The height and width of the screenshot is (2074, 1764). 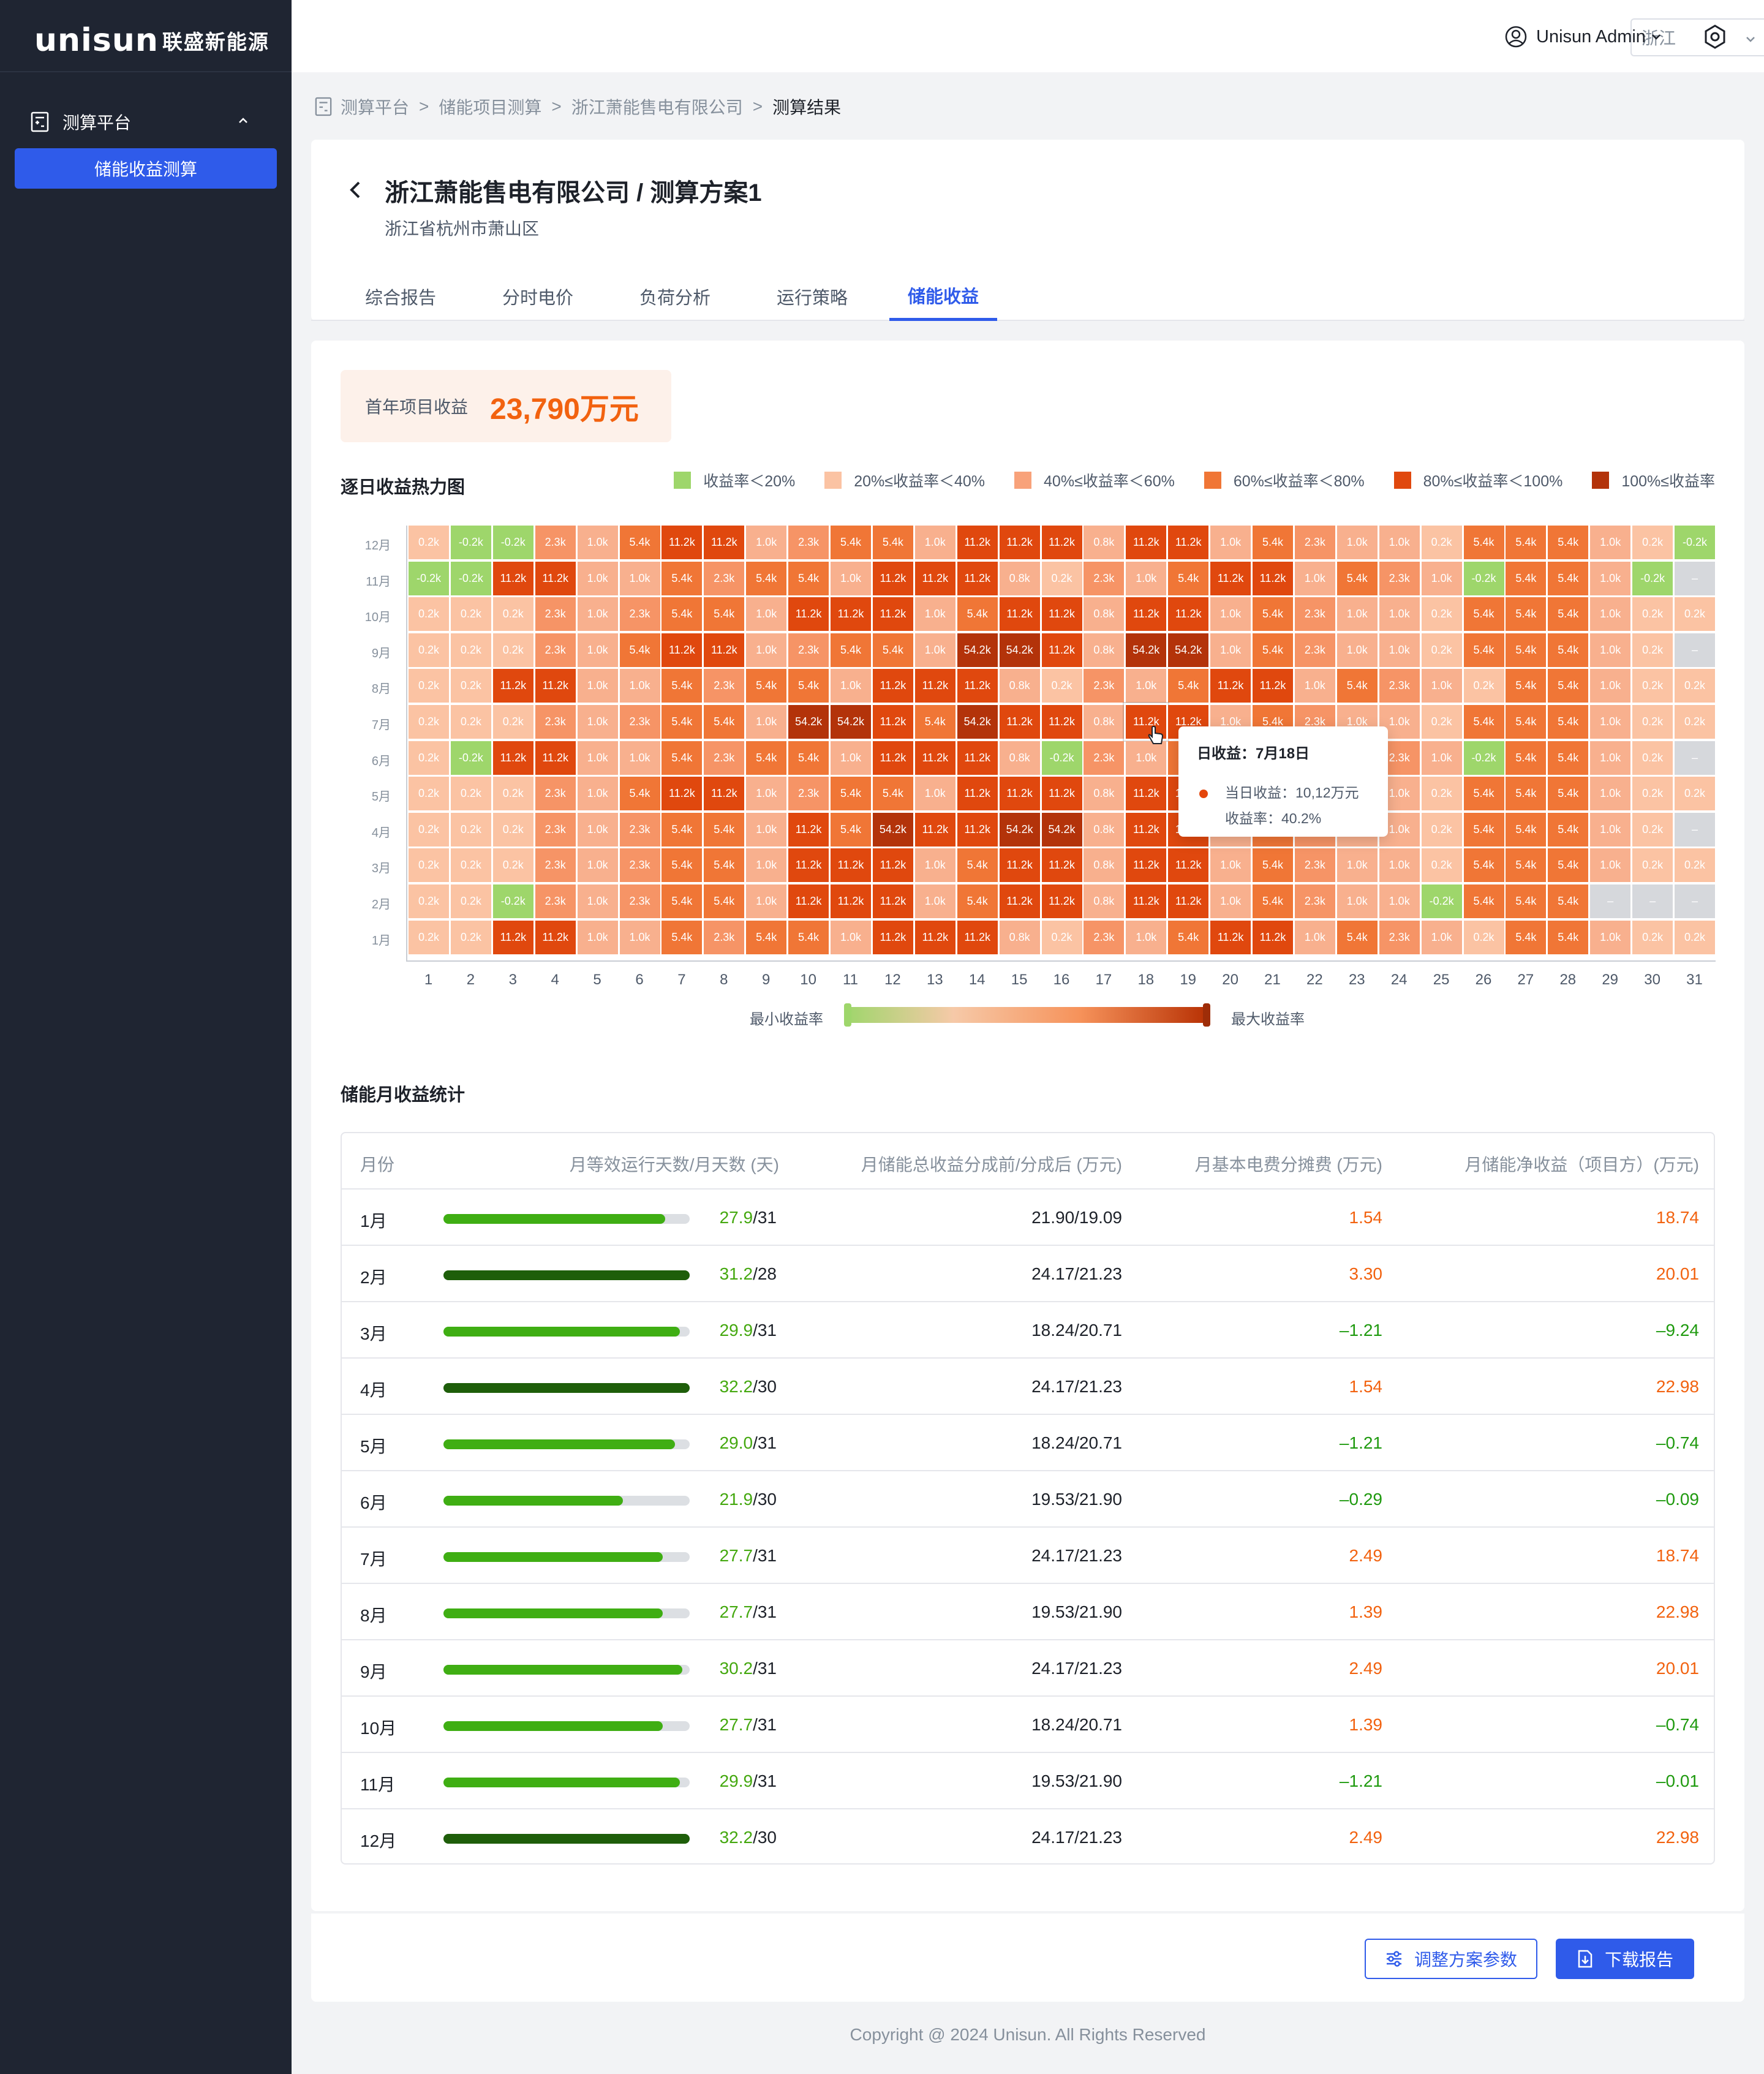 What do you see at coordinates (147, 122) in the screenshot?
I see `sidebar-group-calc-platform: 测算平台` at bounding box center [147, 122].